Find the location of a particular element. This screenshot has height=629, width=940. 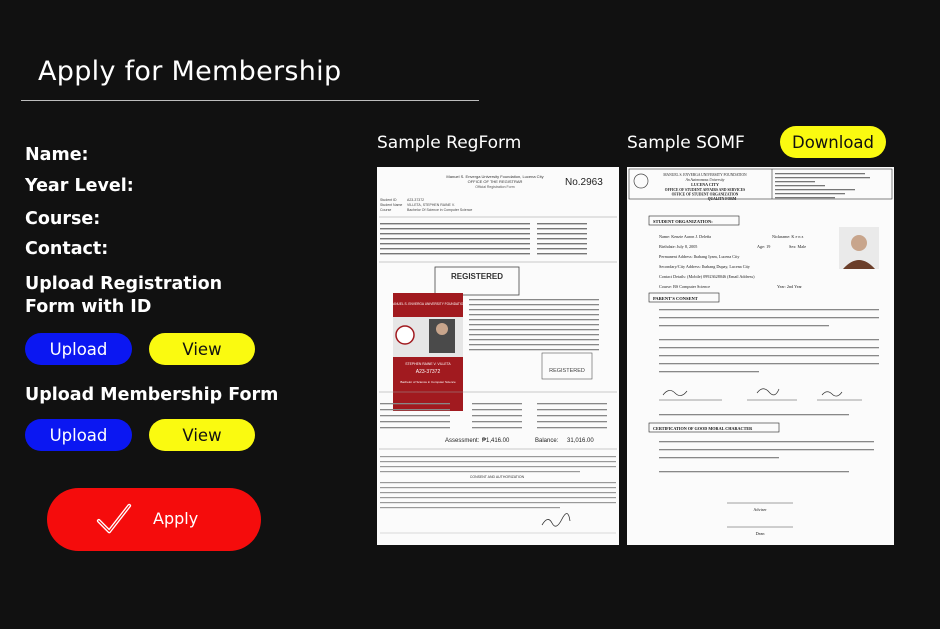

regform-form-title: Official Registration Form is located at coordinates (495, 187).